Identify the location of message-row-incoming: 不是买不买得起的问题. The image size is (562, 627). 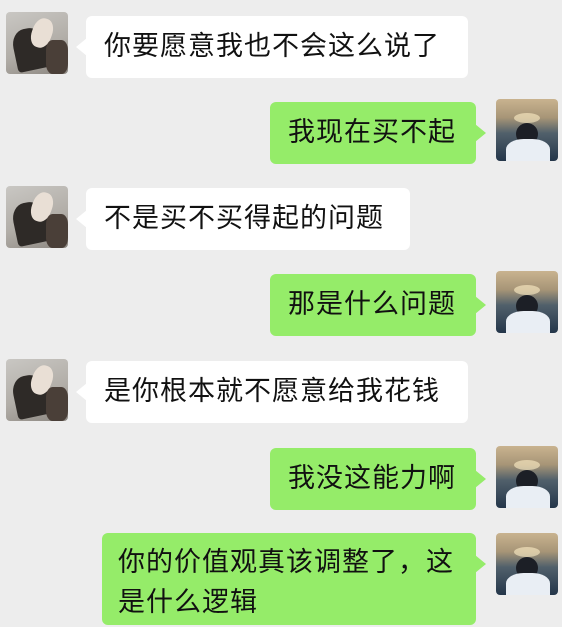
(281, 219).